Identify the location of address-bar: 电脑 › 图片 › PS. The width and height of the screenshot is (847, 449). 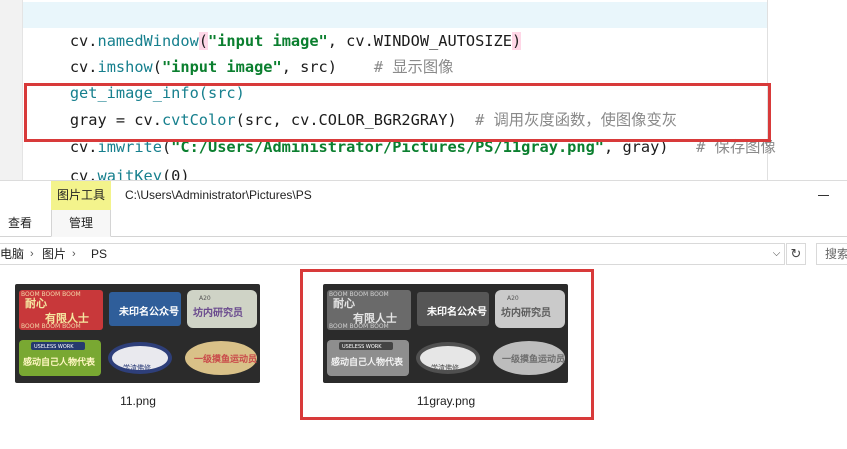
(392, 254).